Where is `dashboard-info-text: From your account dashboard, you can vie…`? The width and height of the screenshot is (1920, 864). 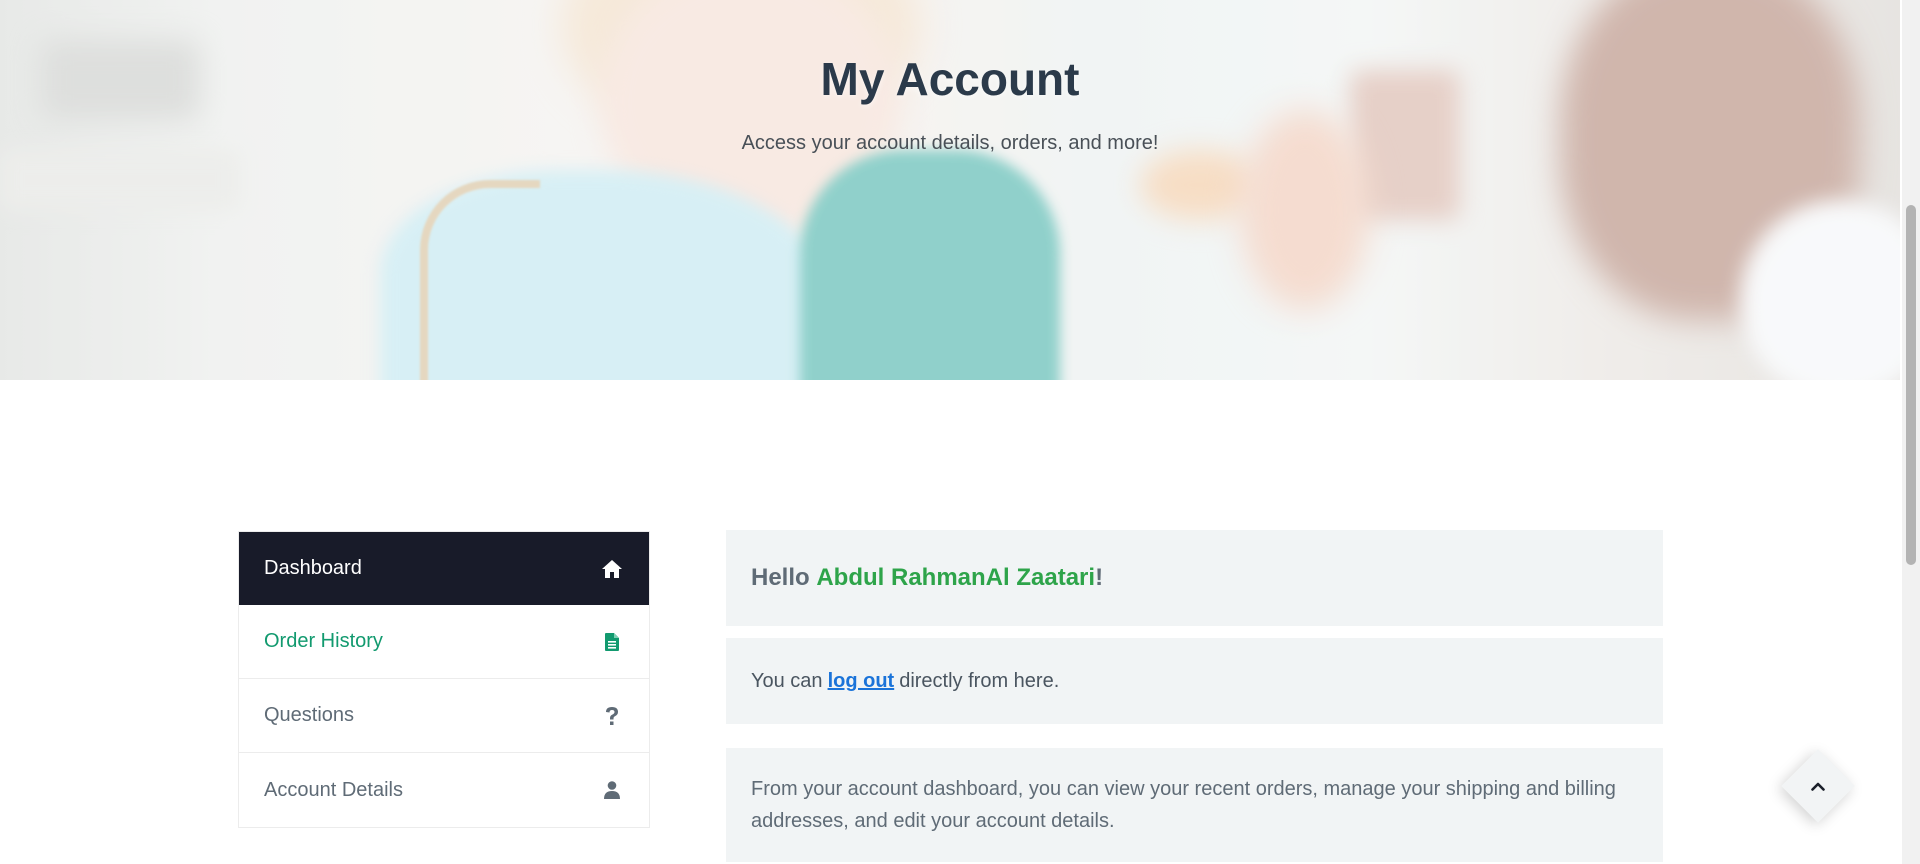 dashboard-info-text: From your account dashboard, you can vie… is located at coordinates (1183, 805).